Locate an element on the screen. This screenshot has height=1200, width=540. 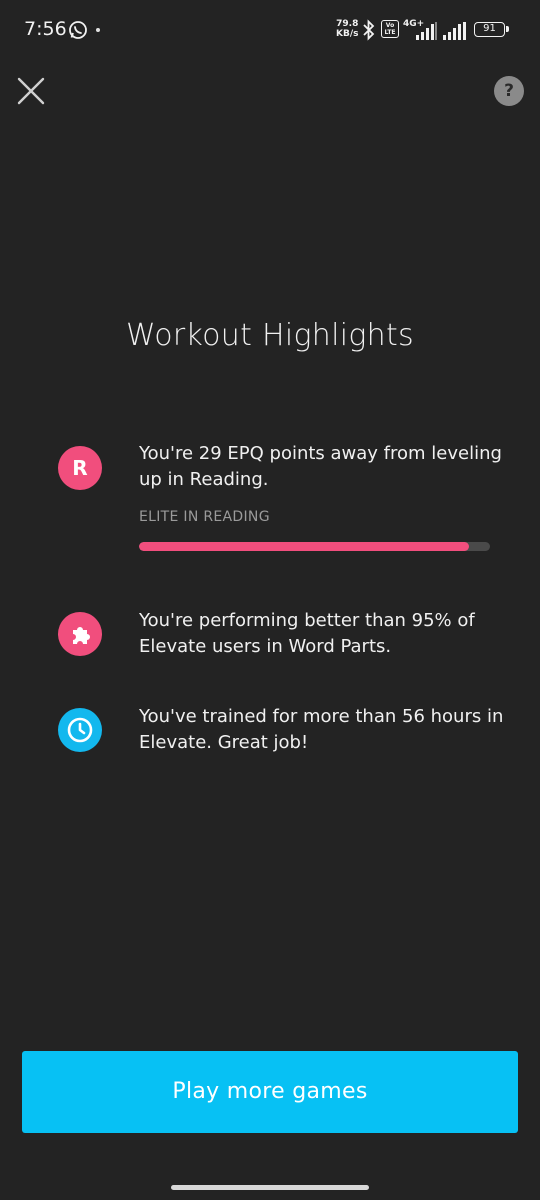
reading-r-icon: R is located at coordinates (80, 468).